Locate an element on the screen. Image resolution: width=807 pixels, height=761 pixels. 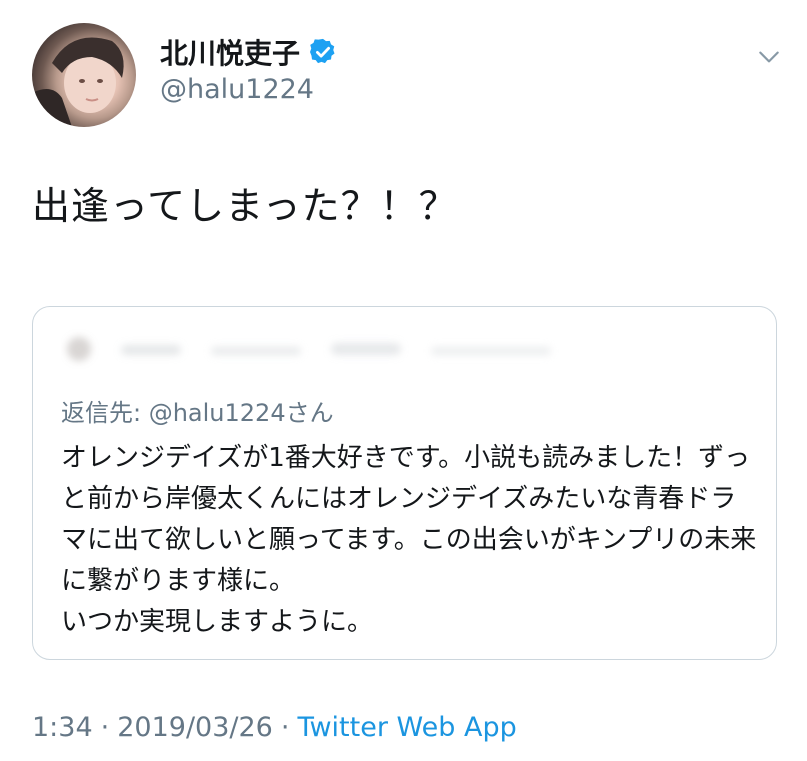
verified-badge-icon is located at coordinates (322, 51).